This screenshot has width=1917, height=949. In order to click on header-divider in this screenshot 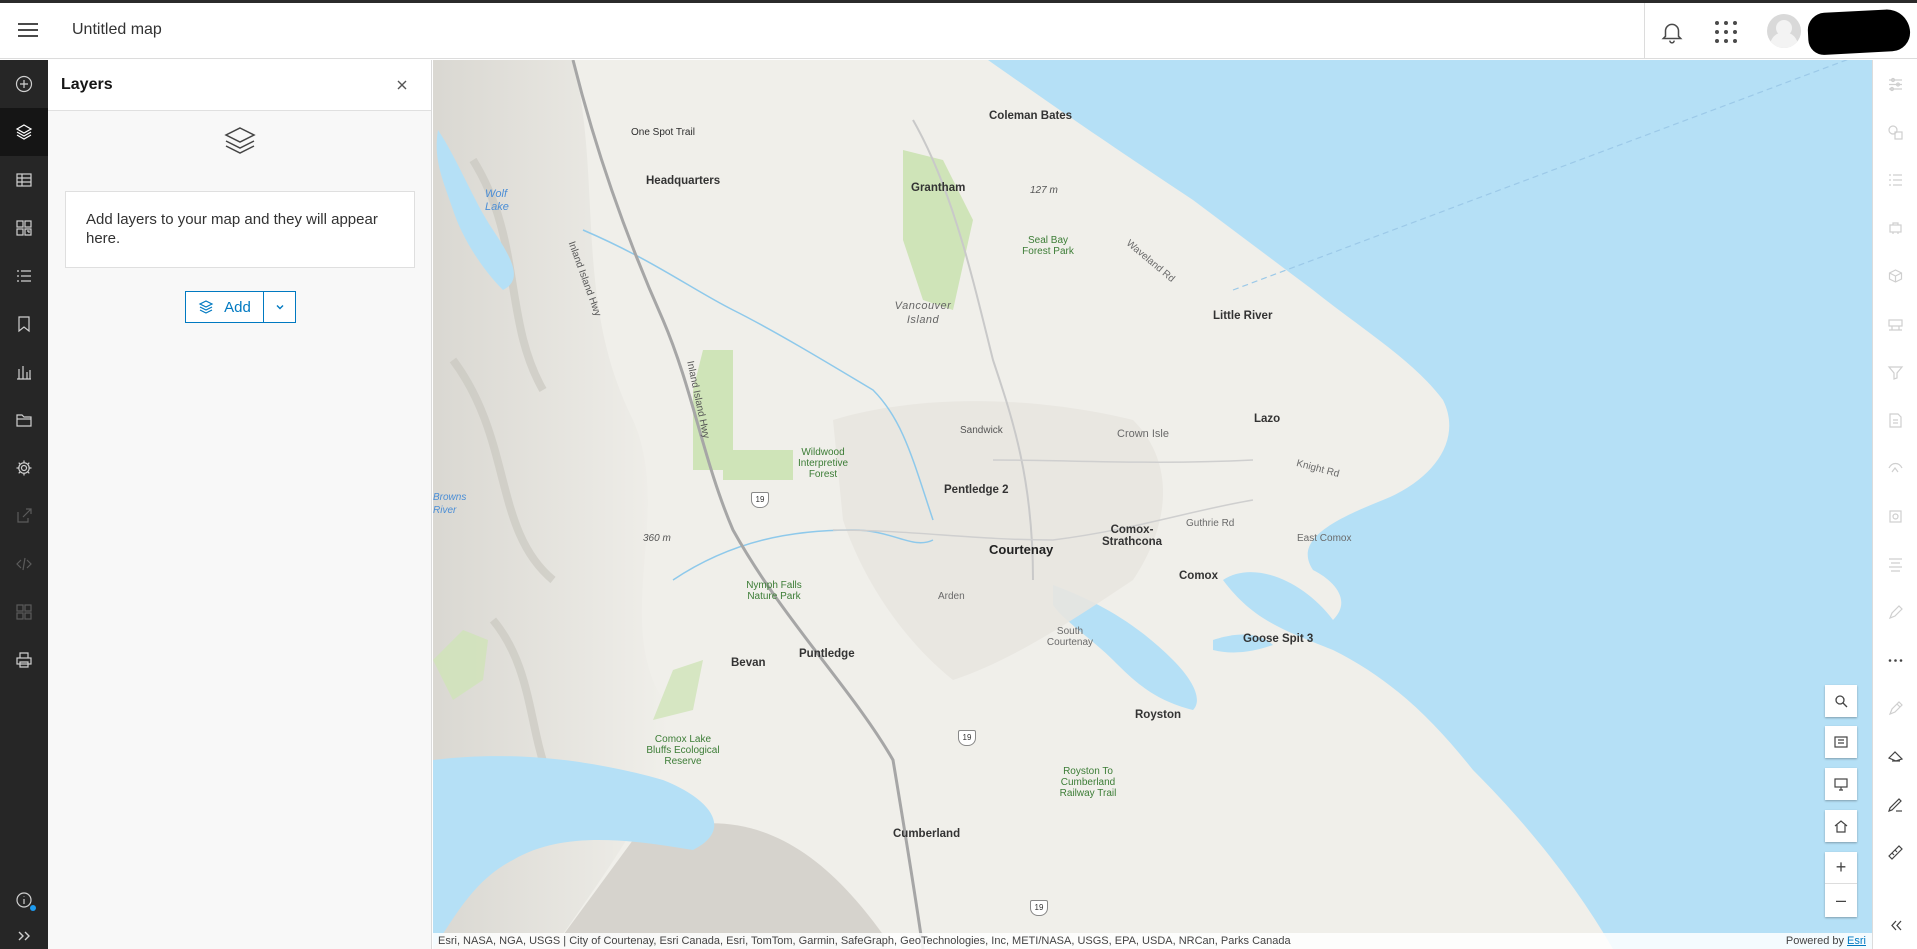, I will do `click(1644, 31)`.